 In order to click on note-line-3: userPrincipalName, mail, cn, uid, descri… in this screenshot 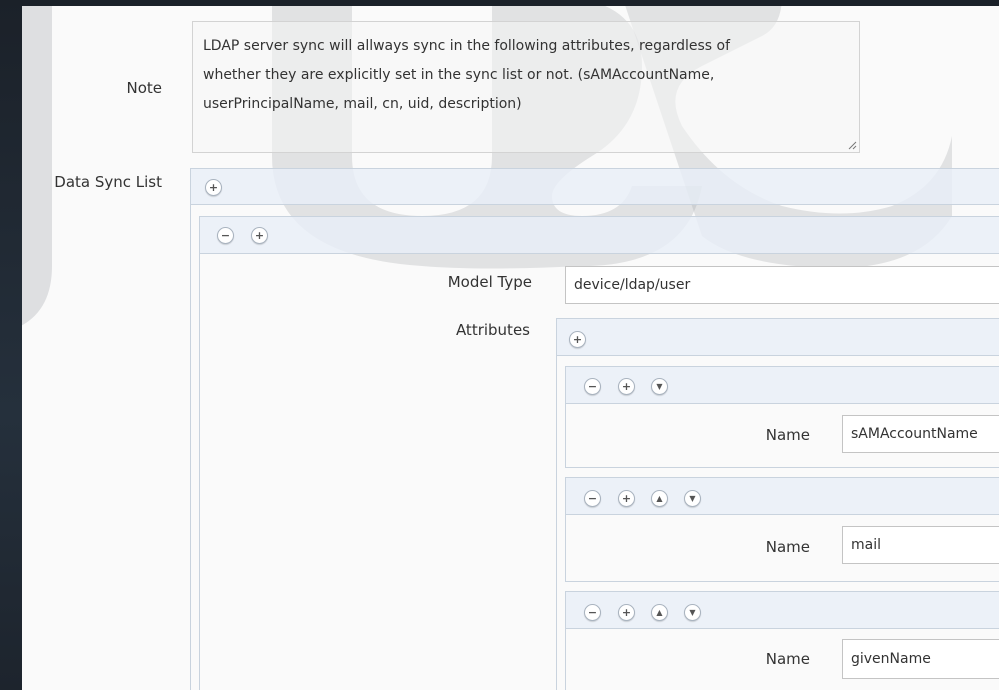, I will do `click(362, 104)`.